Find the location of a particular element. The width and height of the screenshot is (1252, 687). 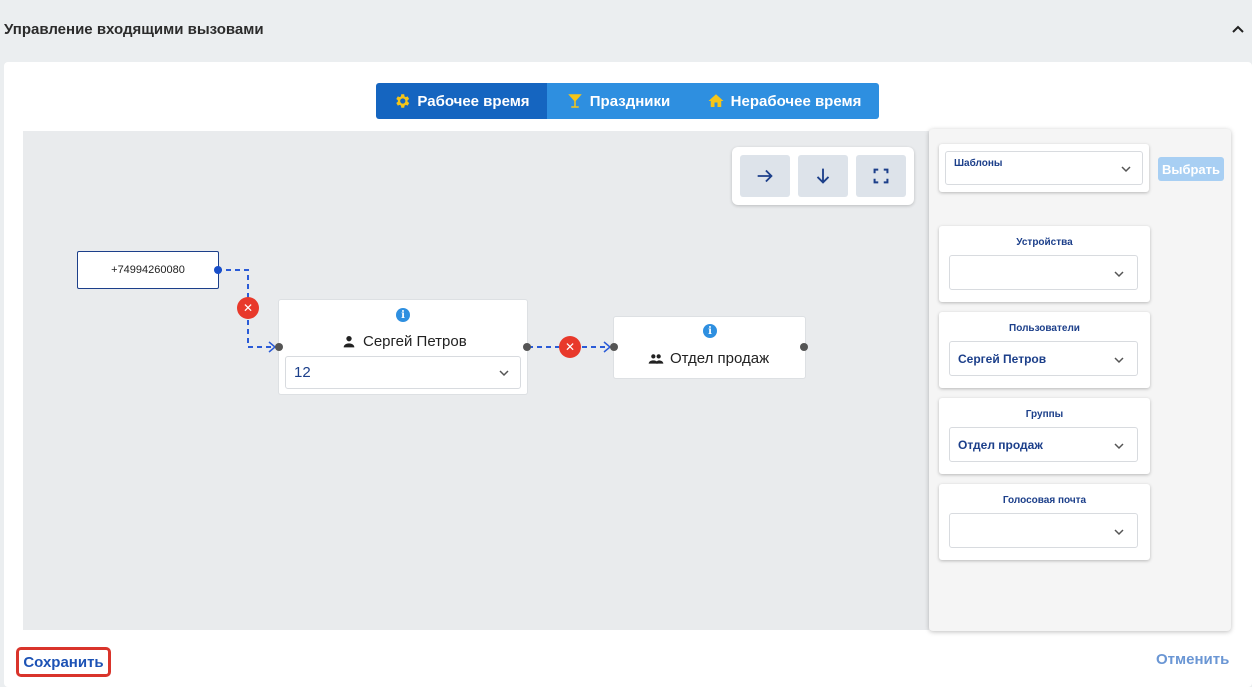

groups-section: Группы Отдел продаж is located at coordinates (1044, 436).